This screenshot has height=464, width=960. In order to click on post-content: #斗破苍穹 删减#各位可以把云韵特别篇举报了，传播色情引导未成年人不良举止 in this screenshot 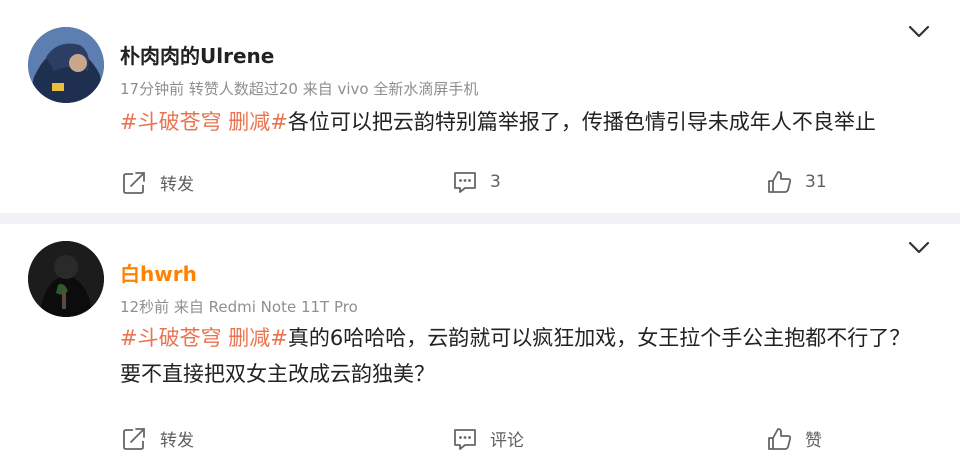, I will do `click(530, 122)`.